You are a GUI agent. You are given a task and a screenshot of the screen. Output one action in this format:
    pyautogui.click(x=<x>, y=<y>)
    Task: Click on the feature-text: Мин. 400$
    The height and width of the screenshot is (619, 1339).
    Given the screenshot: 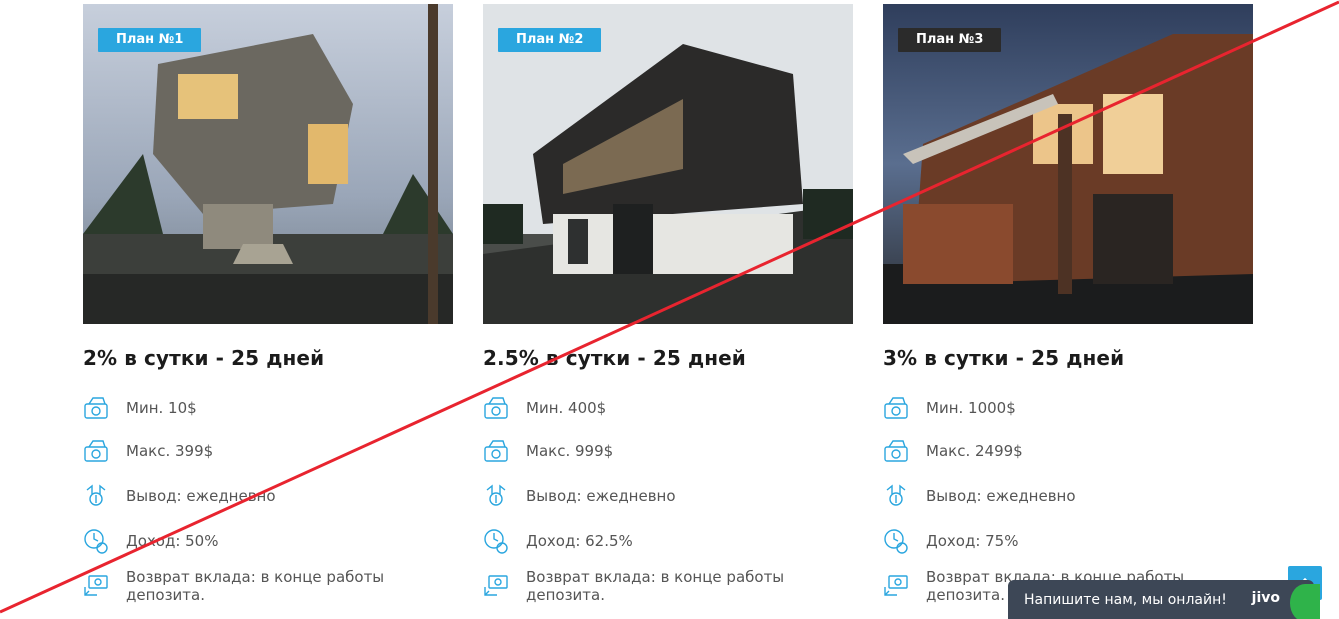 What is the action you would take?
    pyautogui.click(x=566, y=408)
    